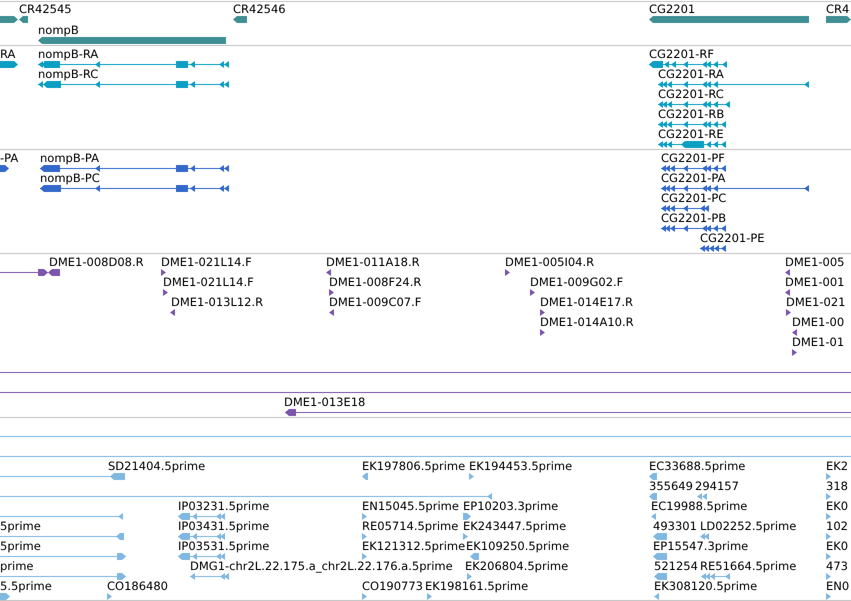 This screenshot has width=851, height=601. Describe the element at coordinates (476, 586) in the screenshot. I see `feature-label: EK198161.5prime` at that location.